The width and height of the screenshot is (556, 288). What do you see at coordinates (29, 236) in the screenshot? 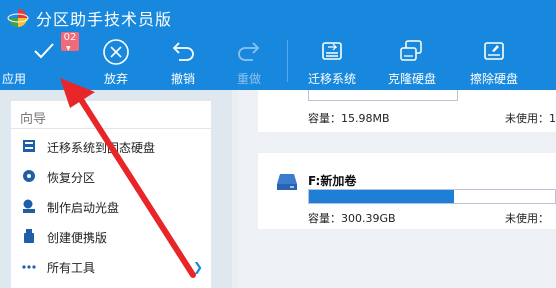
I see `portable-icon` at bounding box center [29, 236].